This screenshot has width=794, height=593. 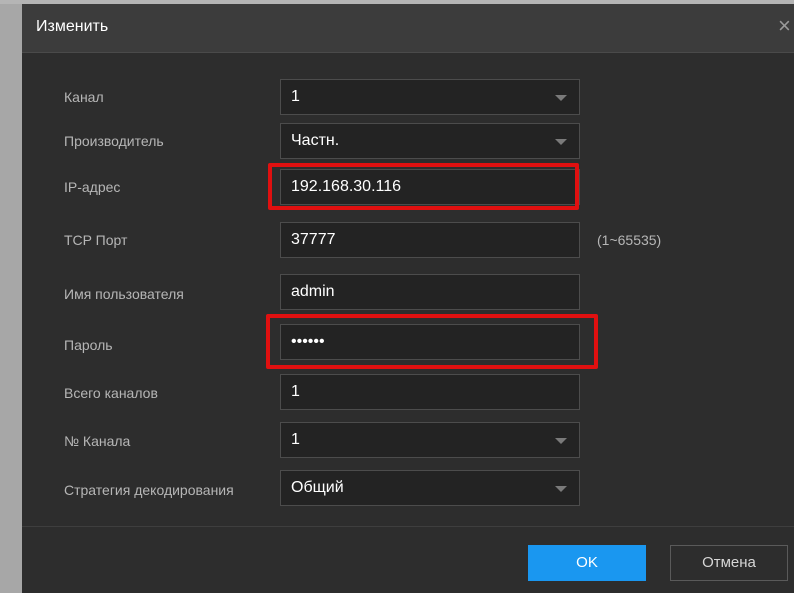 I want to click on channel-label: Канал, so click(x=84, y=97).